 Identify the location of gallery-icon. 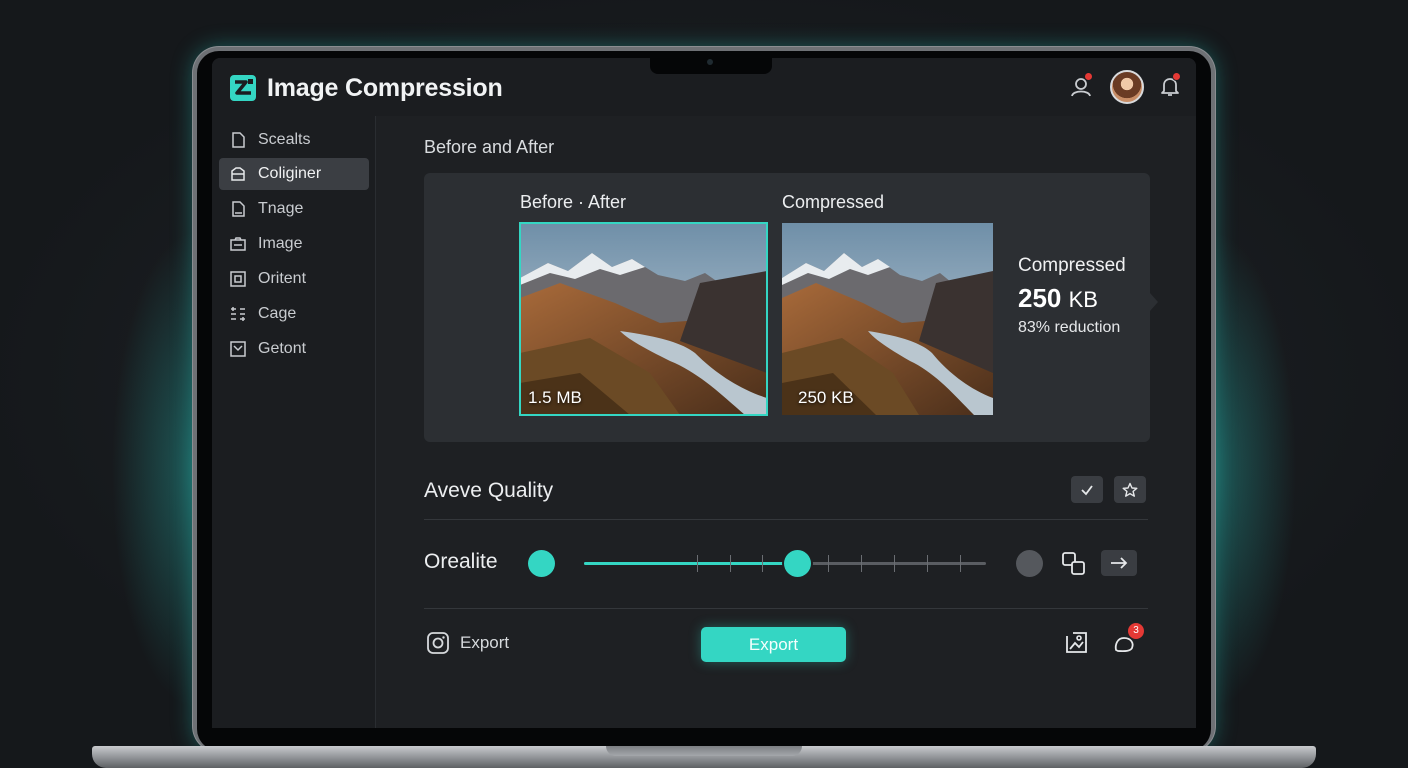
(1077, 643).